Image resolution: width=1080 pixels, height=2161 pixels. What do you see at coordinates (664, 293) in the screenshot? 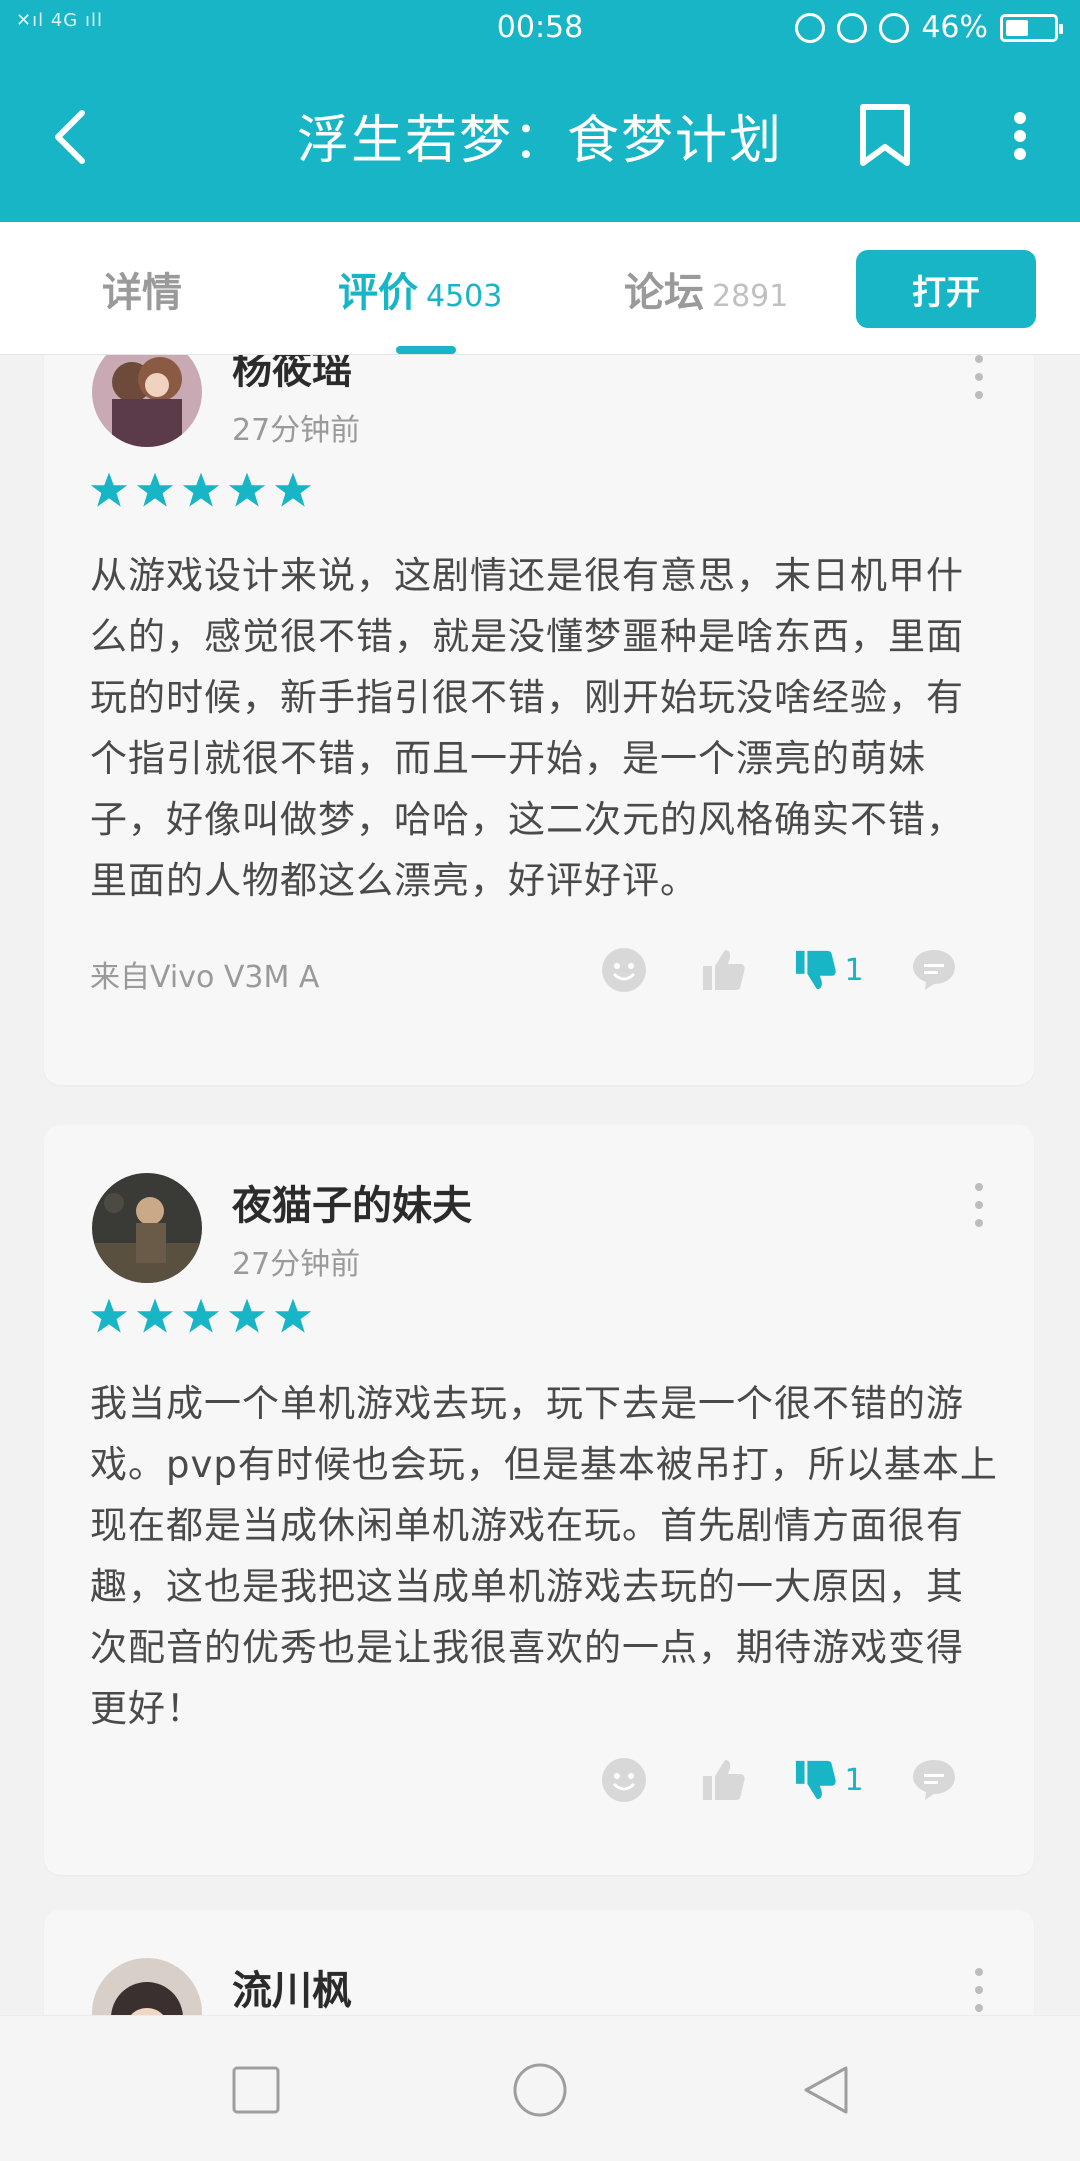
I see `tab-forum-label: 论坛` at bounding box center [664, 293].